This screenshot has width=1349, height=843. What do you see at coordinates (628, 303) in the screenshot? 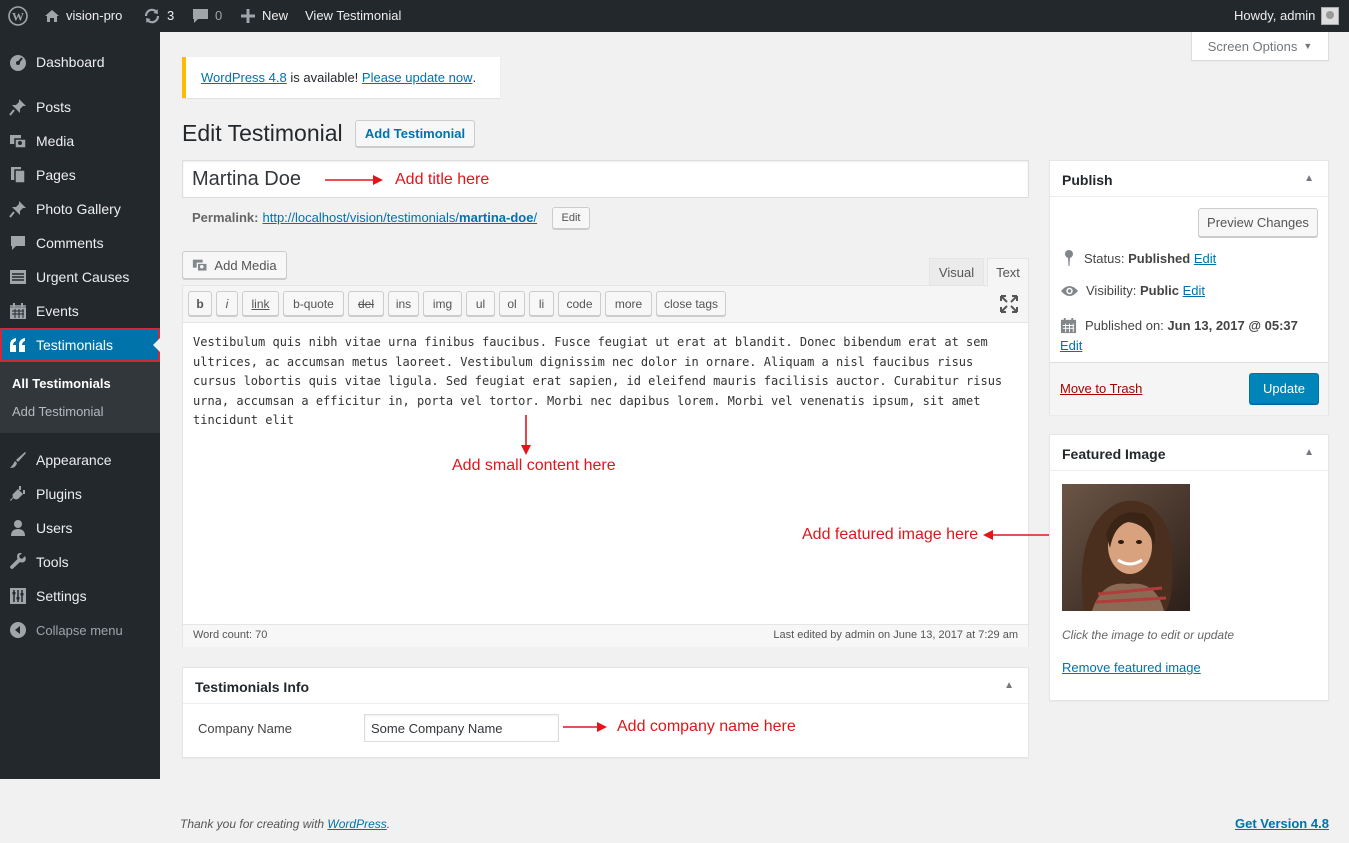
I see `qt-more-button: more` at bounding box center [628, 303].